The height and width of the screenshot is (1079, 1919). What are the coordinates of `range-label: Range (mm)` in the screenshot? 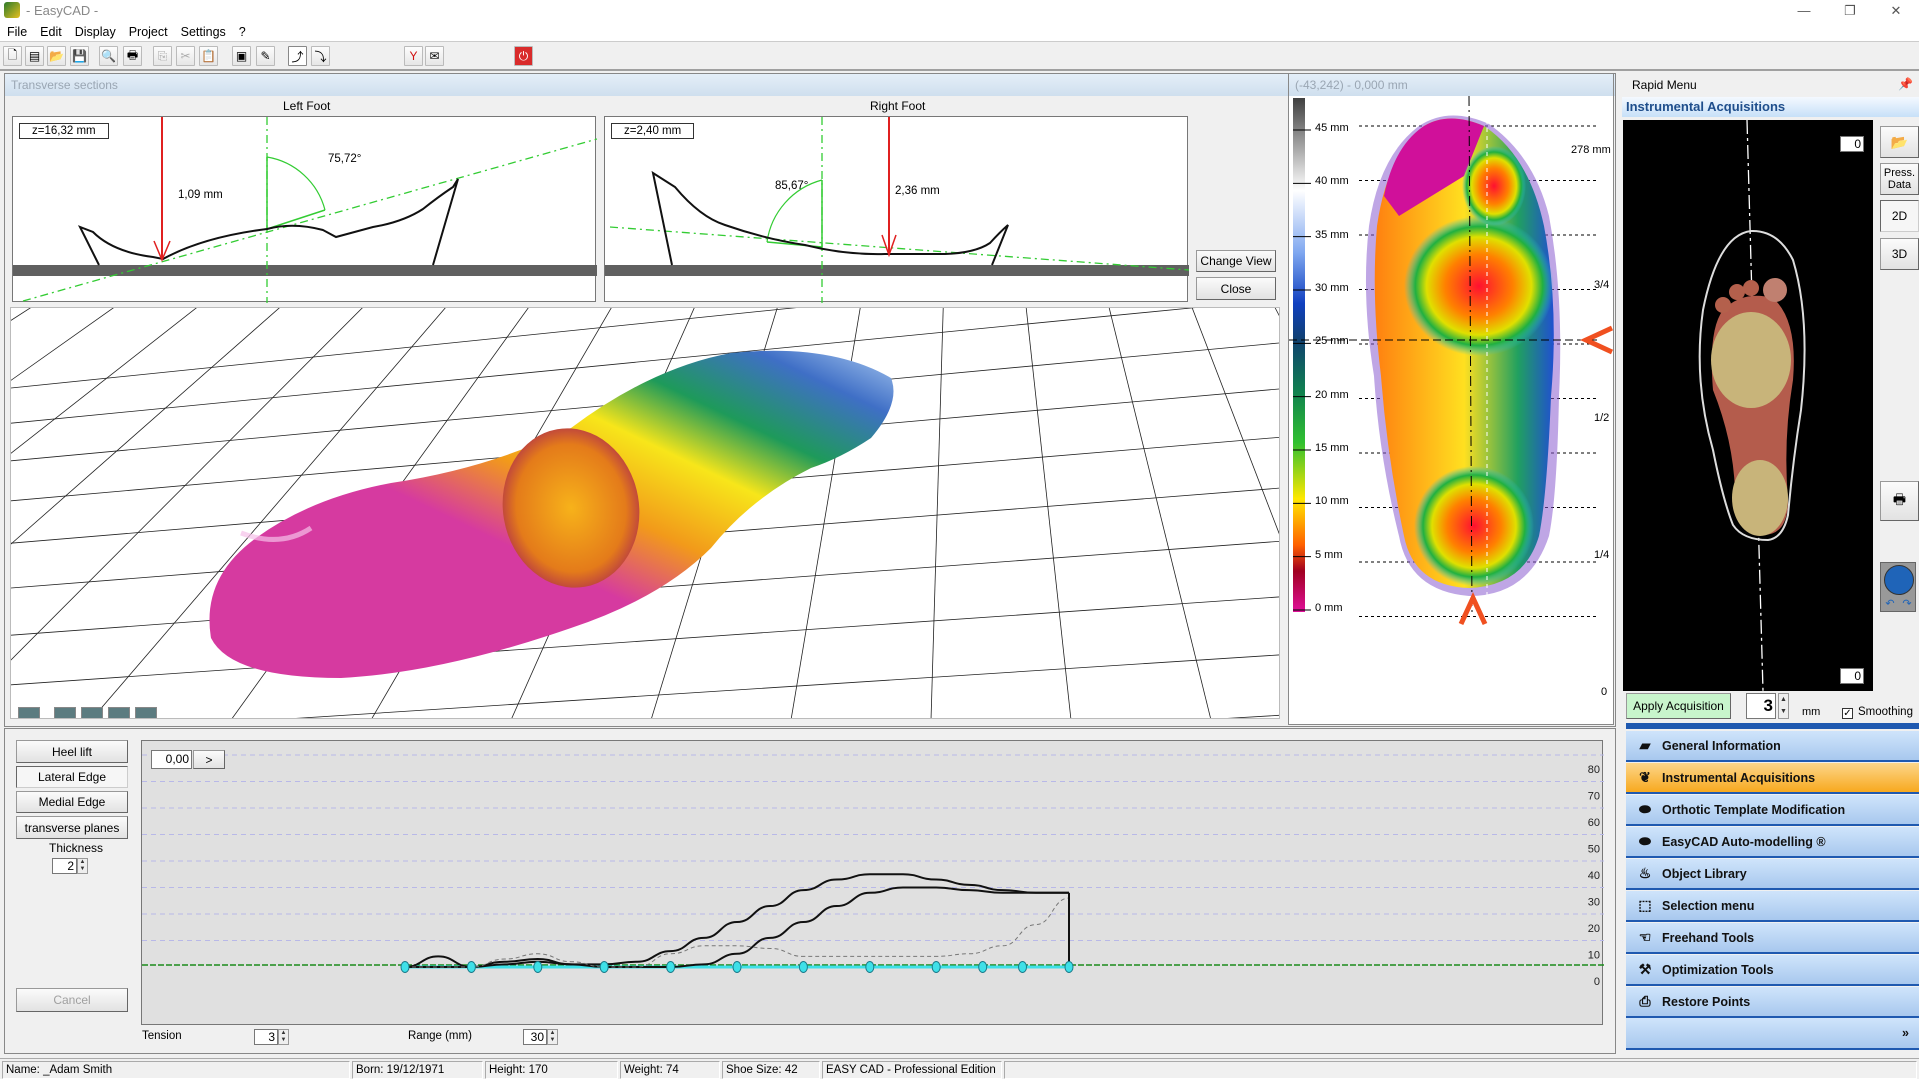 It's located at (440, 1036).